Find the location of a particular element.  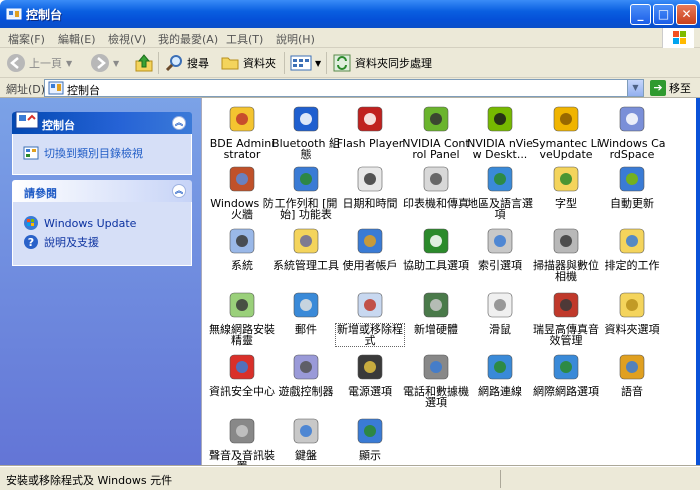

control-panel-item: 新增或移除程式 is located at coordinates (370, 317).